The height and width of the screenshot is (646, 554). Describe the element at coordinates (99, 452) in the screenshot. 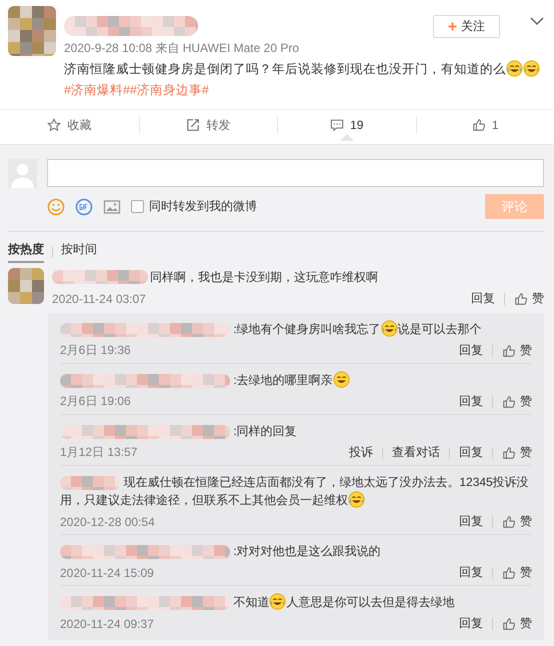

I see `reply-date: 1月12日 13:57` at that location.